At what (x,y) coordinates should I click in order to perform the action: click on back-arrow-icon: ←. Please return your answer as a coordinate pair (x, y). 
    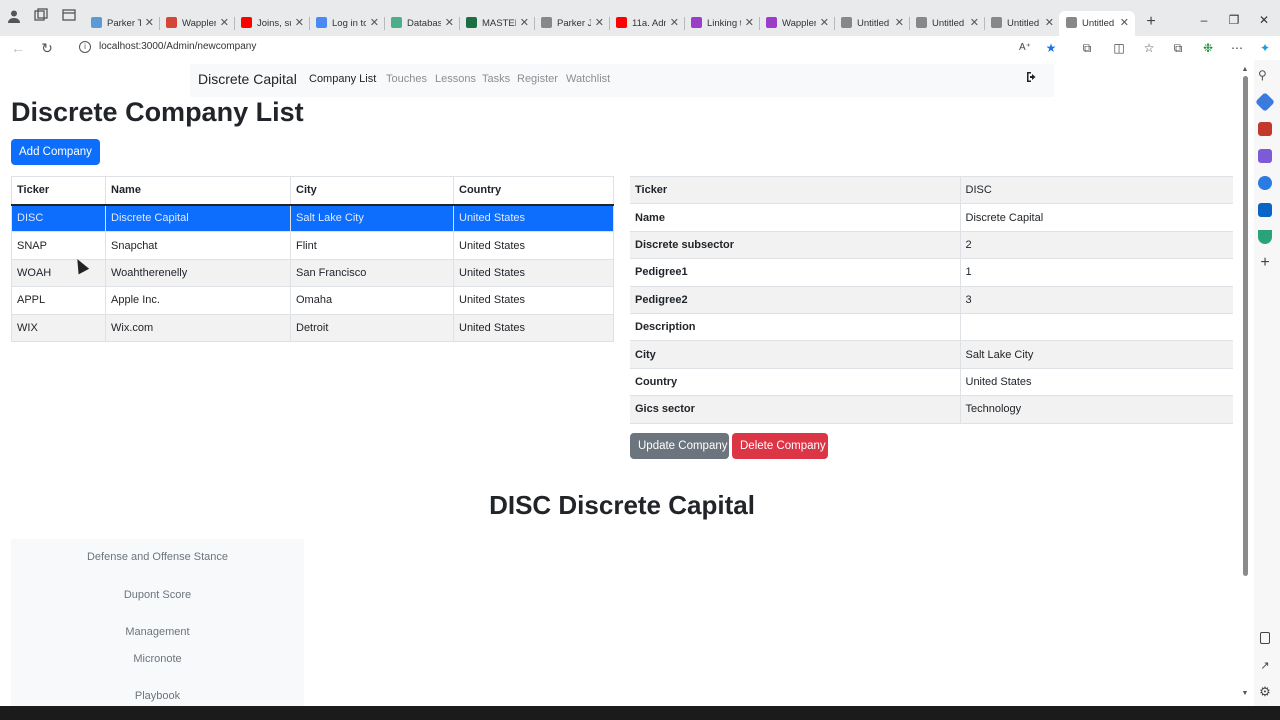
    Looking at the image, I should click on (18, 48).